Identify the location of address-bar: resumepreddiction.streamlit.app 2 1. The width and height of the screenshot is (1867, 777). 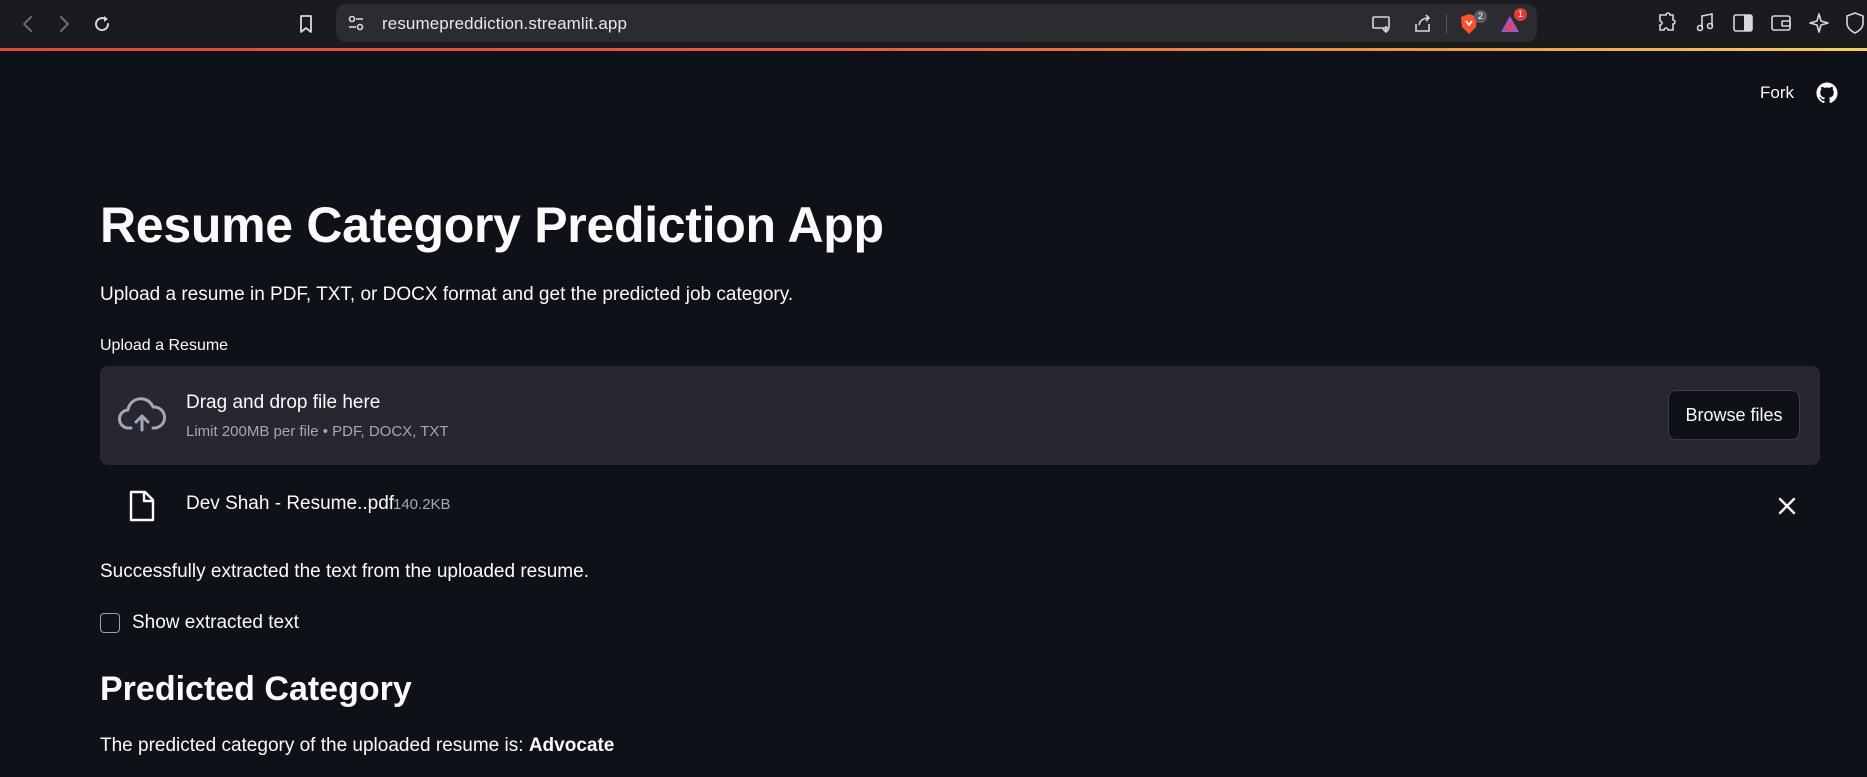
(936, 23).